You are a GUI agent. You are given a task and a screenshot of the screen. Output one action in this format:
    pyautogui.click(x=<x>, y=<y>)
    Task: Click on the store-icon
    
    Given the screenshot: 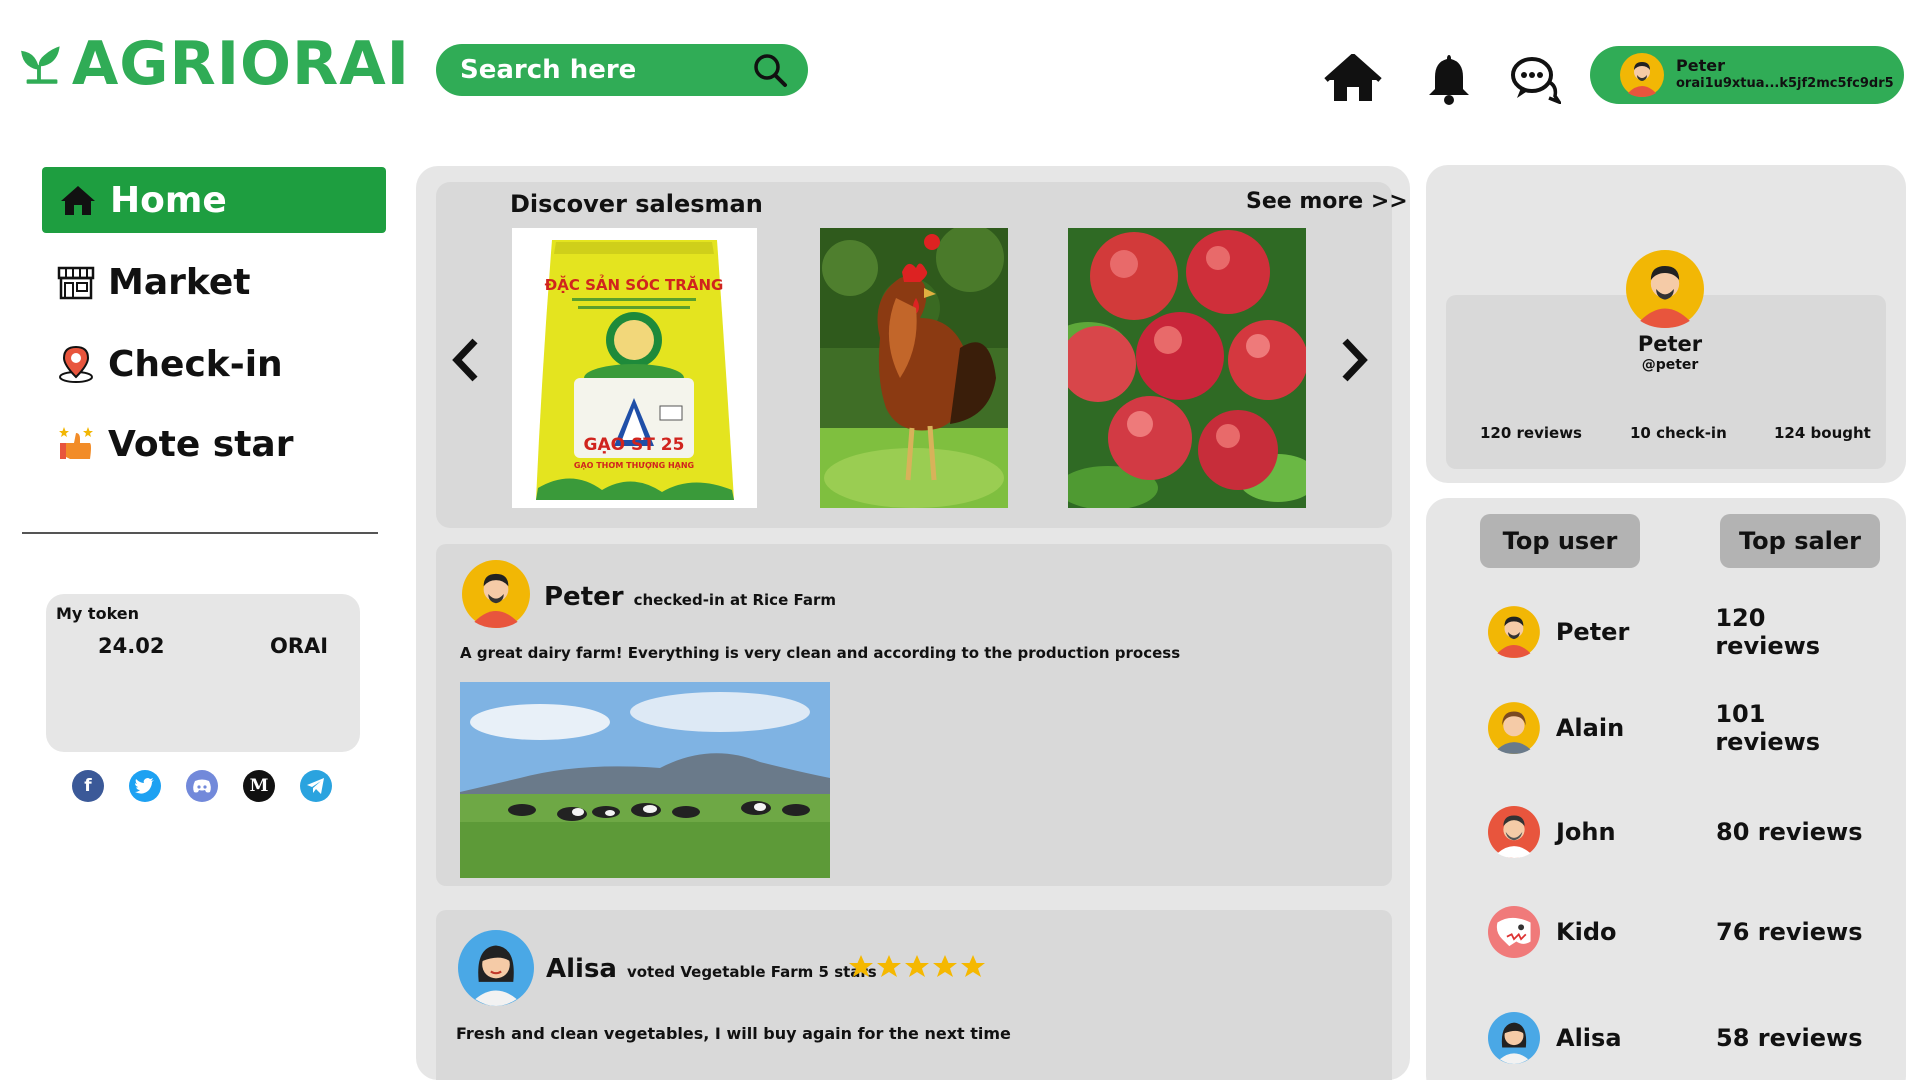 What is the action you would take?
    pyautogui.click(x=76, y=283)
    